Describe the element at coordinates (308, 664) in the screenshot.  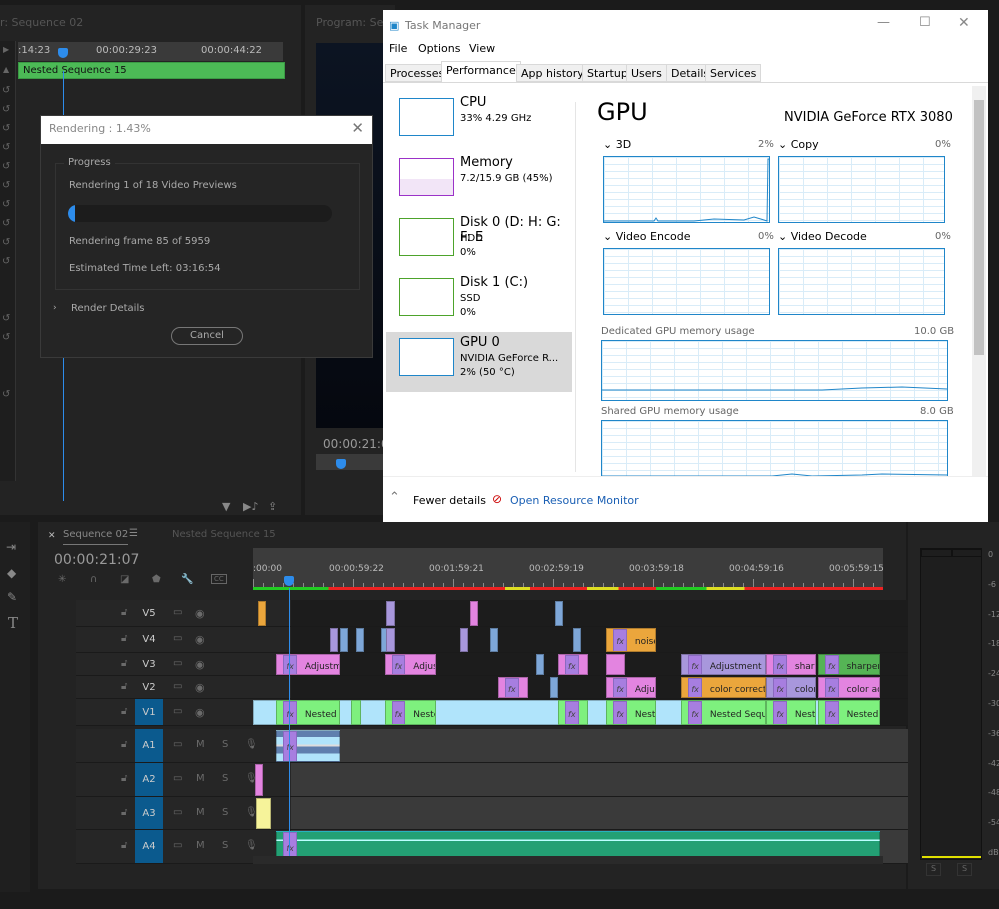
I see `clip-v3: fx Adjustme` at that location.